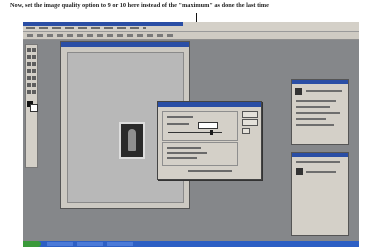 The image size is (390, 249). What do you see at coordinates (102, 35) in the screenshot?
I see `options-controls` at bounding box center [102, 35].